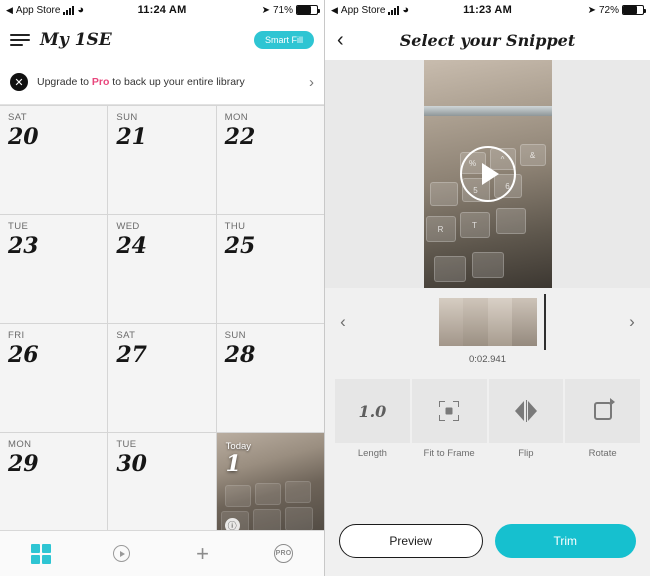 The image size is (650, 576). What do you see at coordinates (23, 246) in the screenshot?
I see `calendar-day: 23` at bounding box center [23, 246].